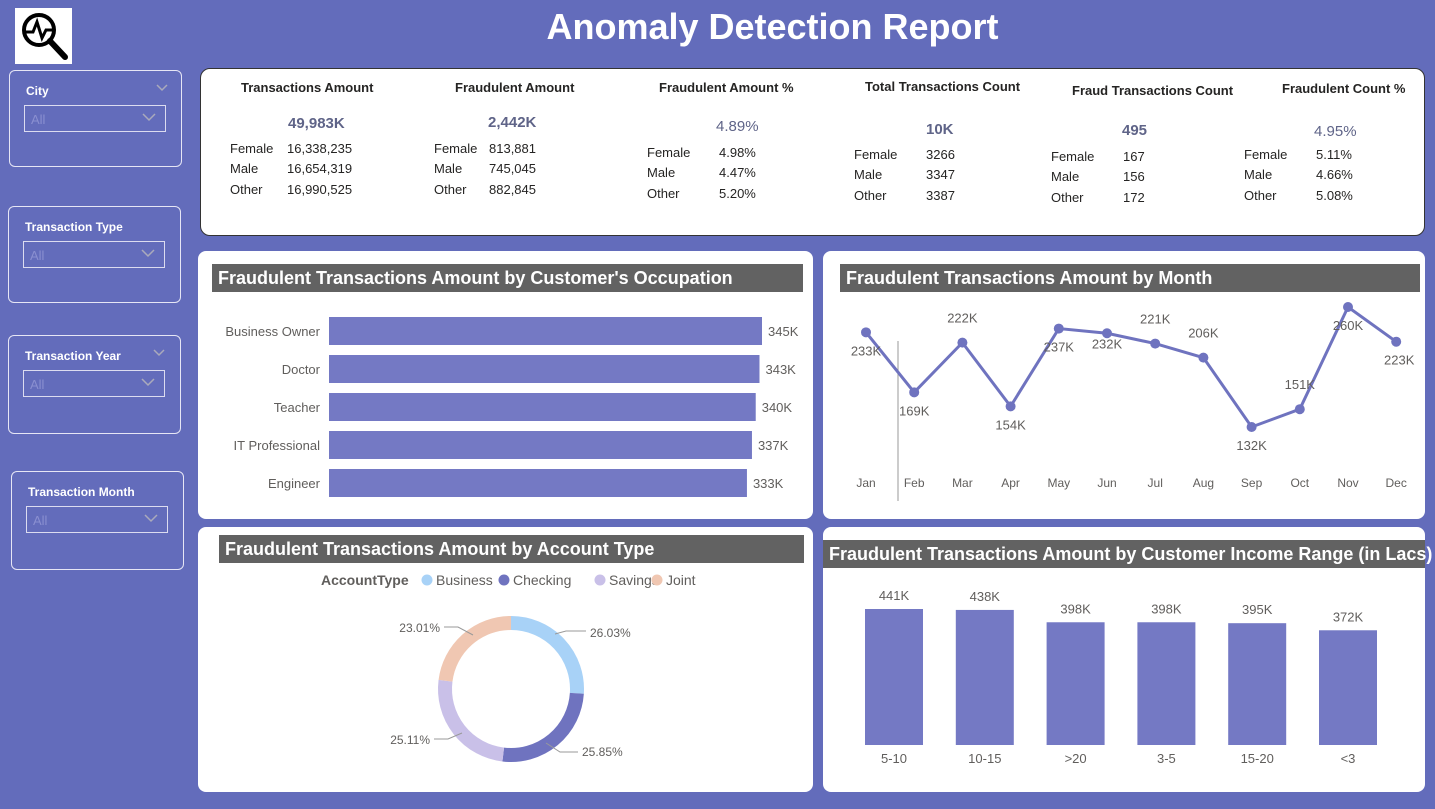 The height and width of the screenshot is (809, 1435). What do you see at coordinates (610, 633) in the screenshot?
I see `data-label: 26.03%` at bounding box center [610, 633].